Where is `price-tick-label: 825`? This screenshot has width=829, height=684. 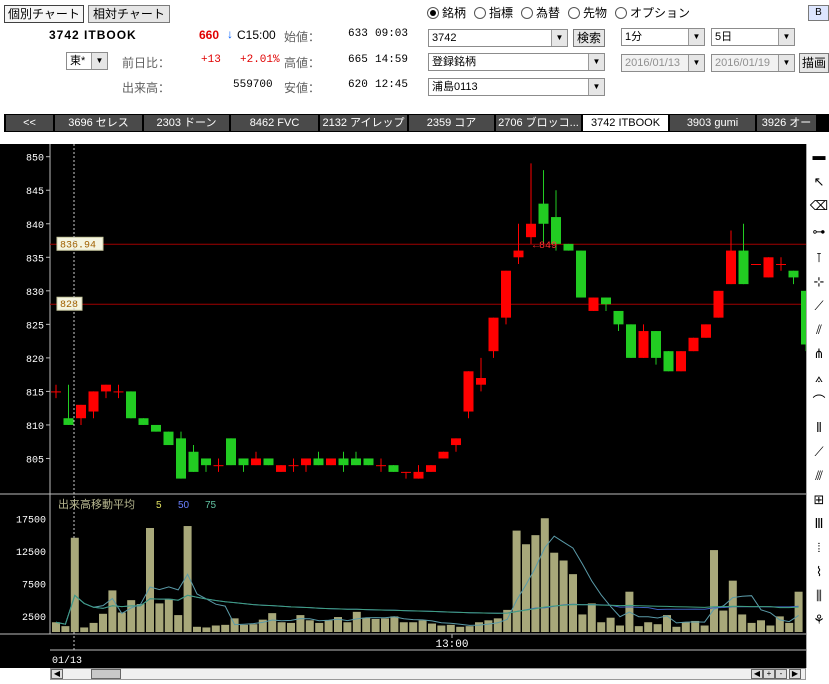 price-tick-label: 825 is located at coordinates (35, 326).